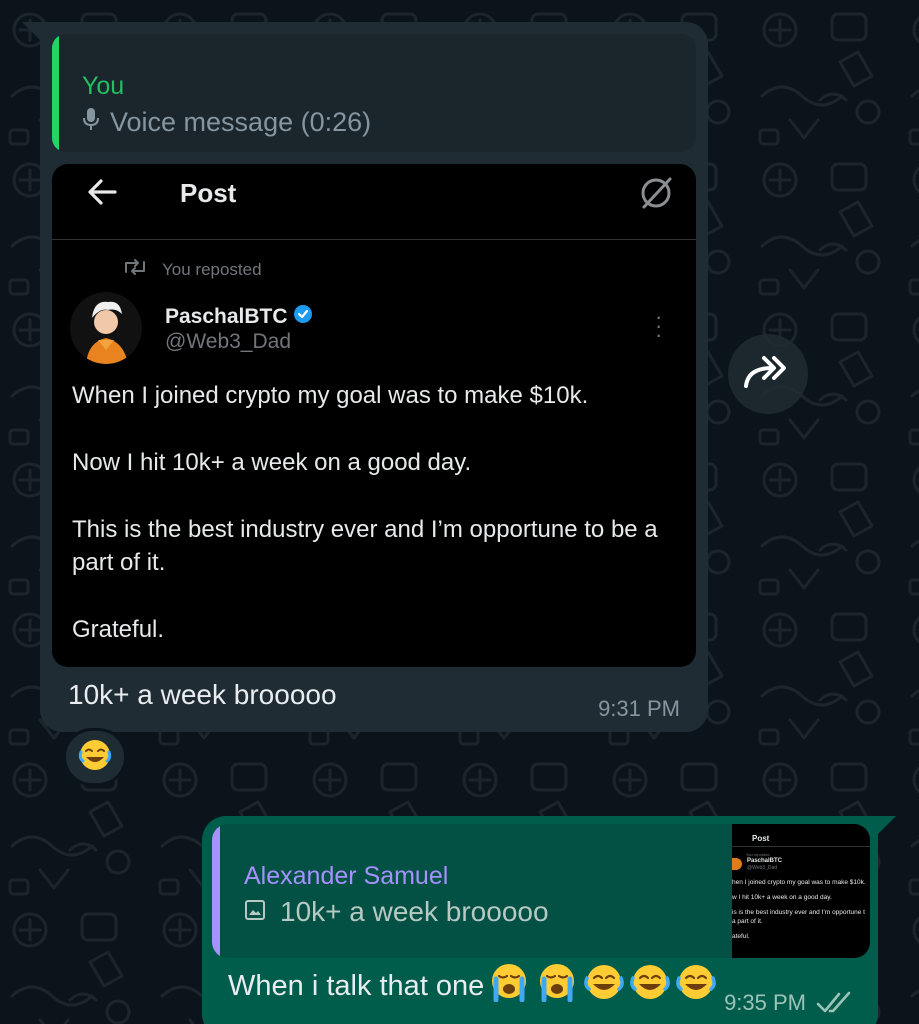  I want to click on forward-icon, so click(768, 374).